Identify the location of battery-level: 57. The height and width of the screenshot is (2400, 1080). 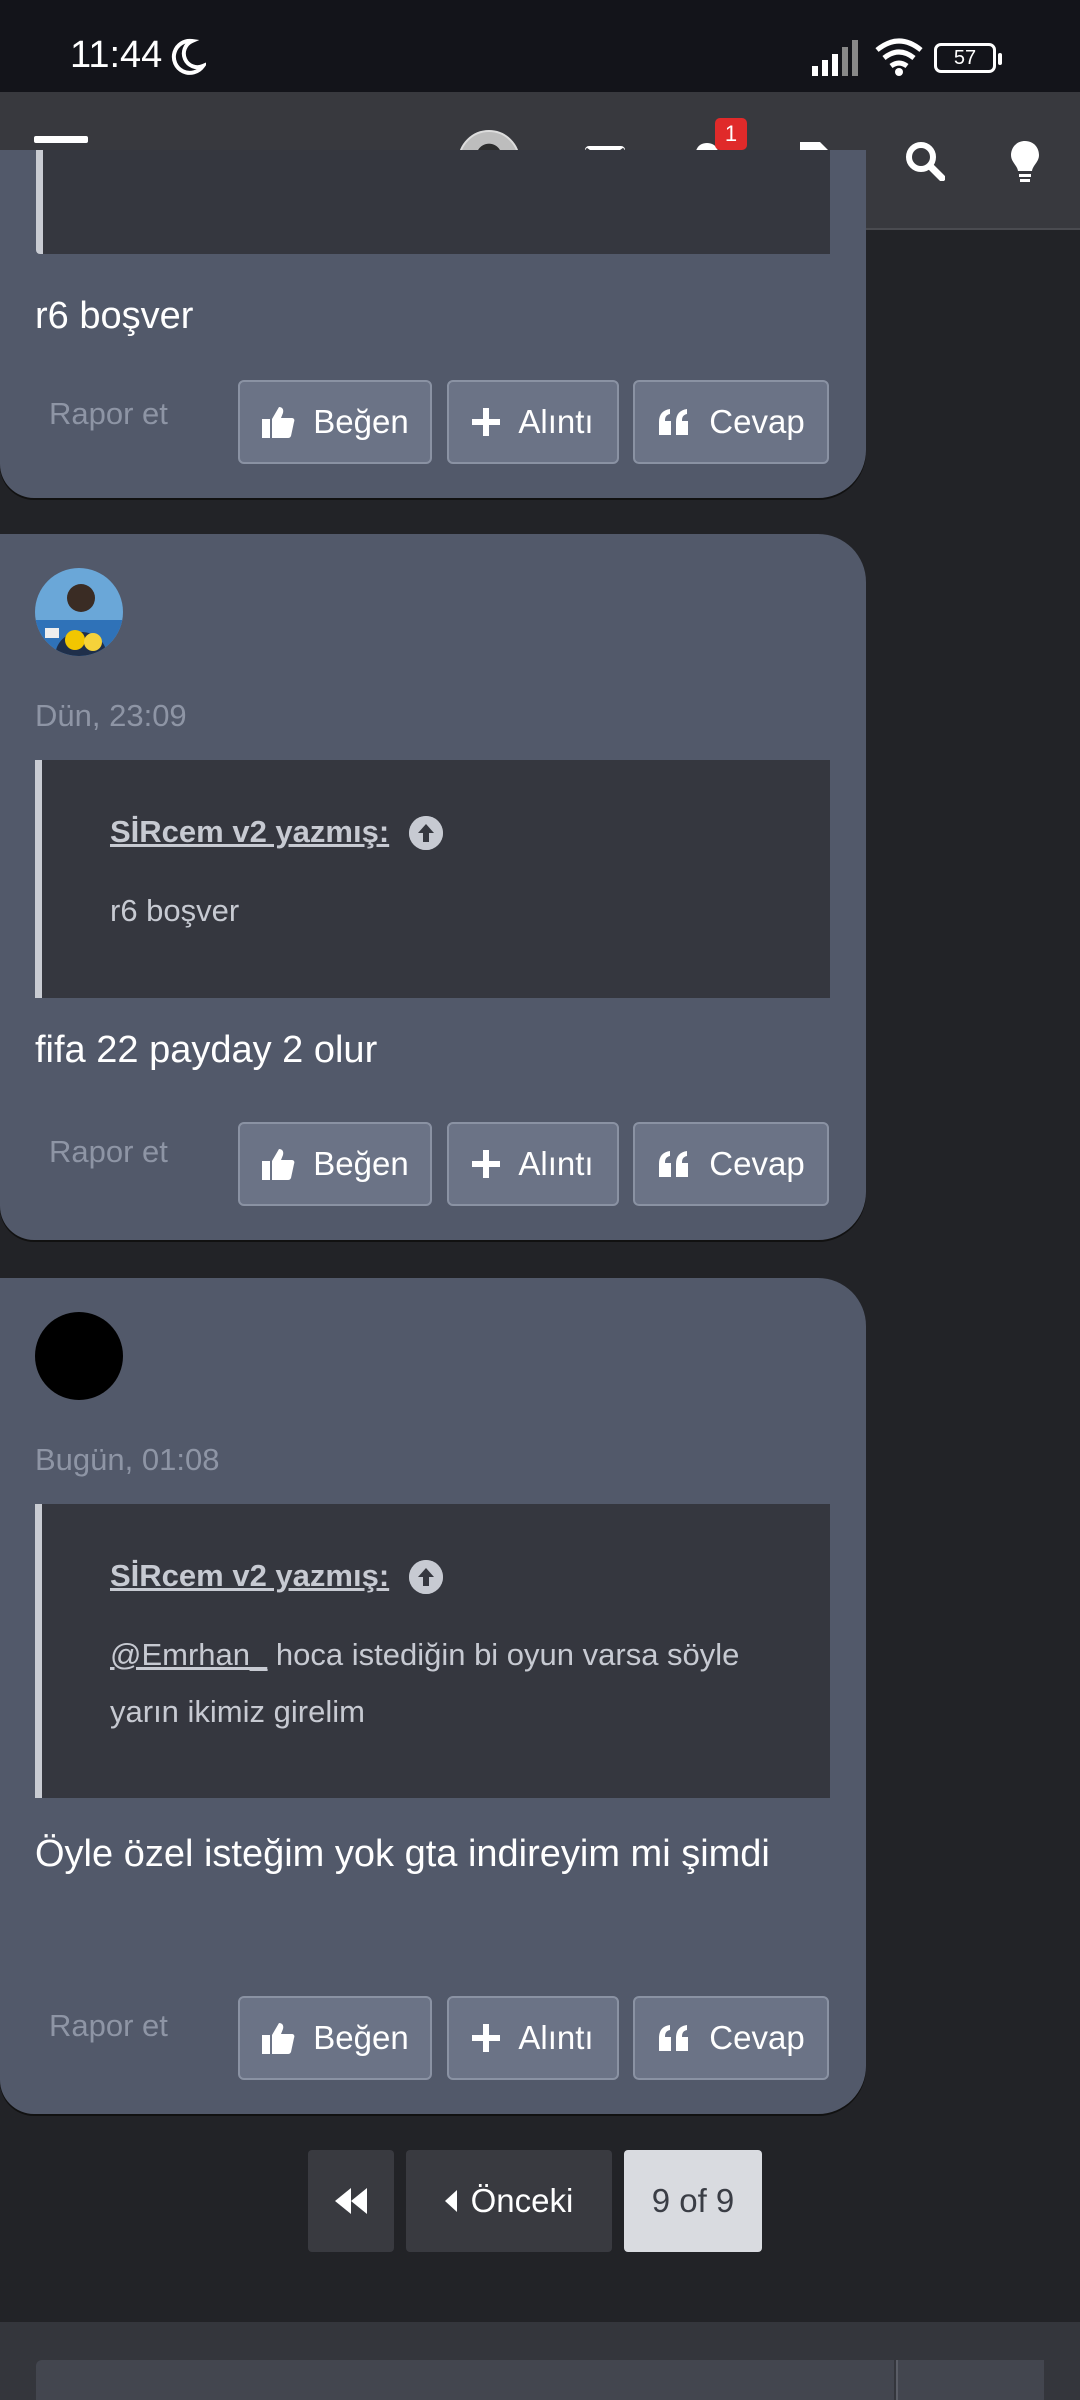
(965, 58).